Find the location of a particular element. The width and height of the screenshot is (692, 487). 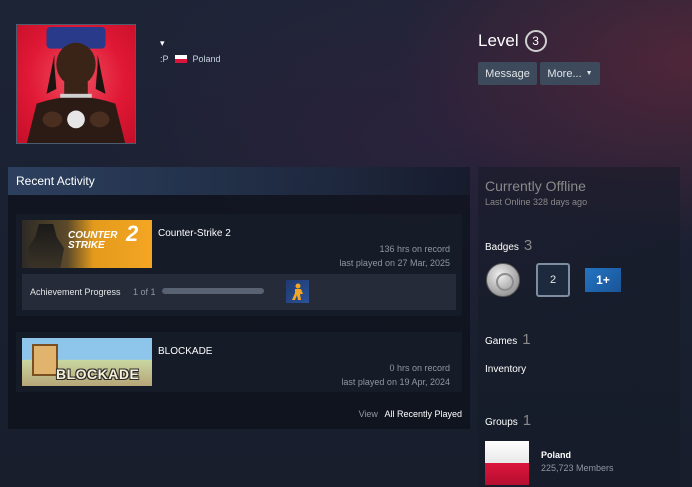

persona-handle: :P is located at coordinates (164, 59).